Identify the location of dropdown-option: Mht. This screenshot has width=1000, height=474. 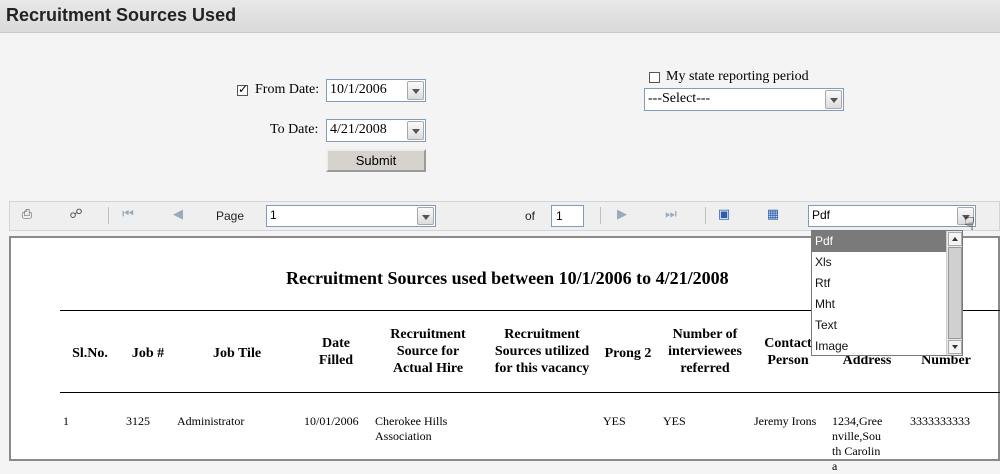
(879, 304).